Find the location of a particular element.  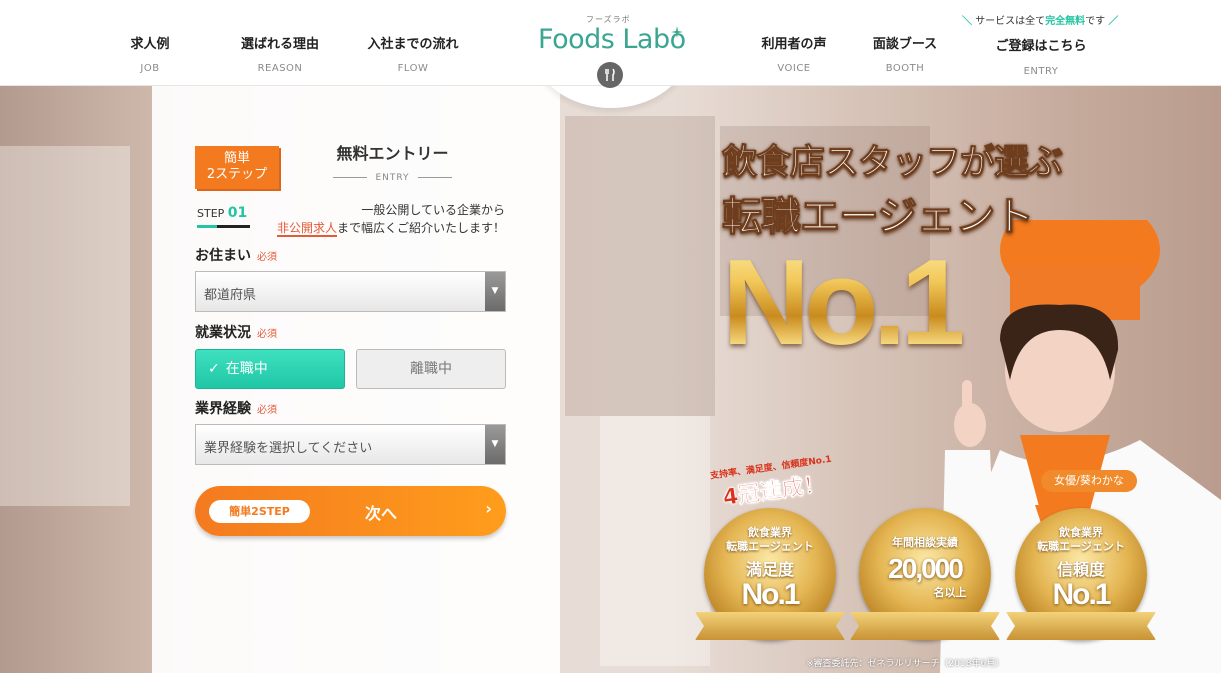

nav-reason: 選ばれる理由 REASON is located at coordinates (280, 43).